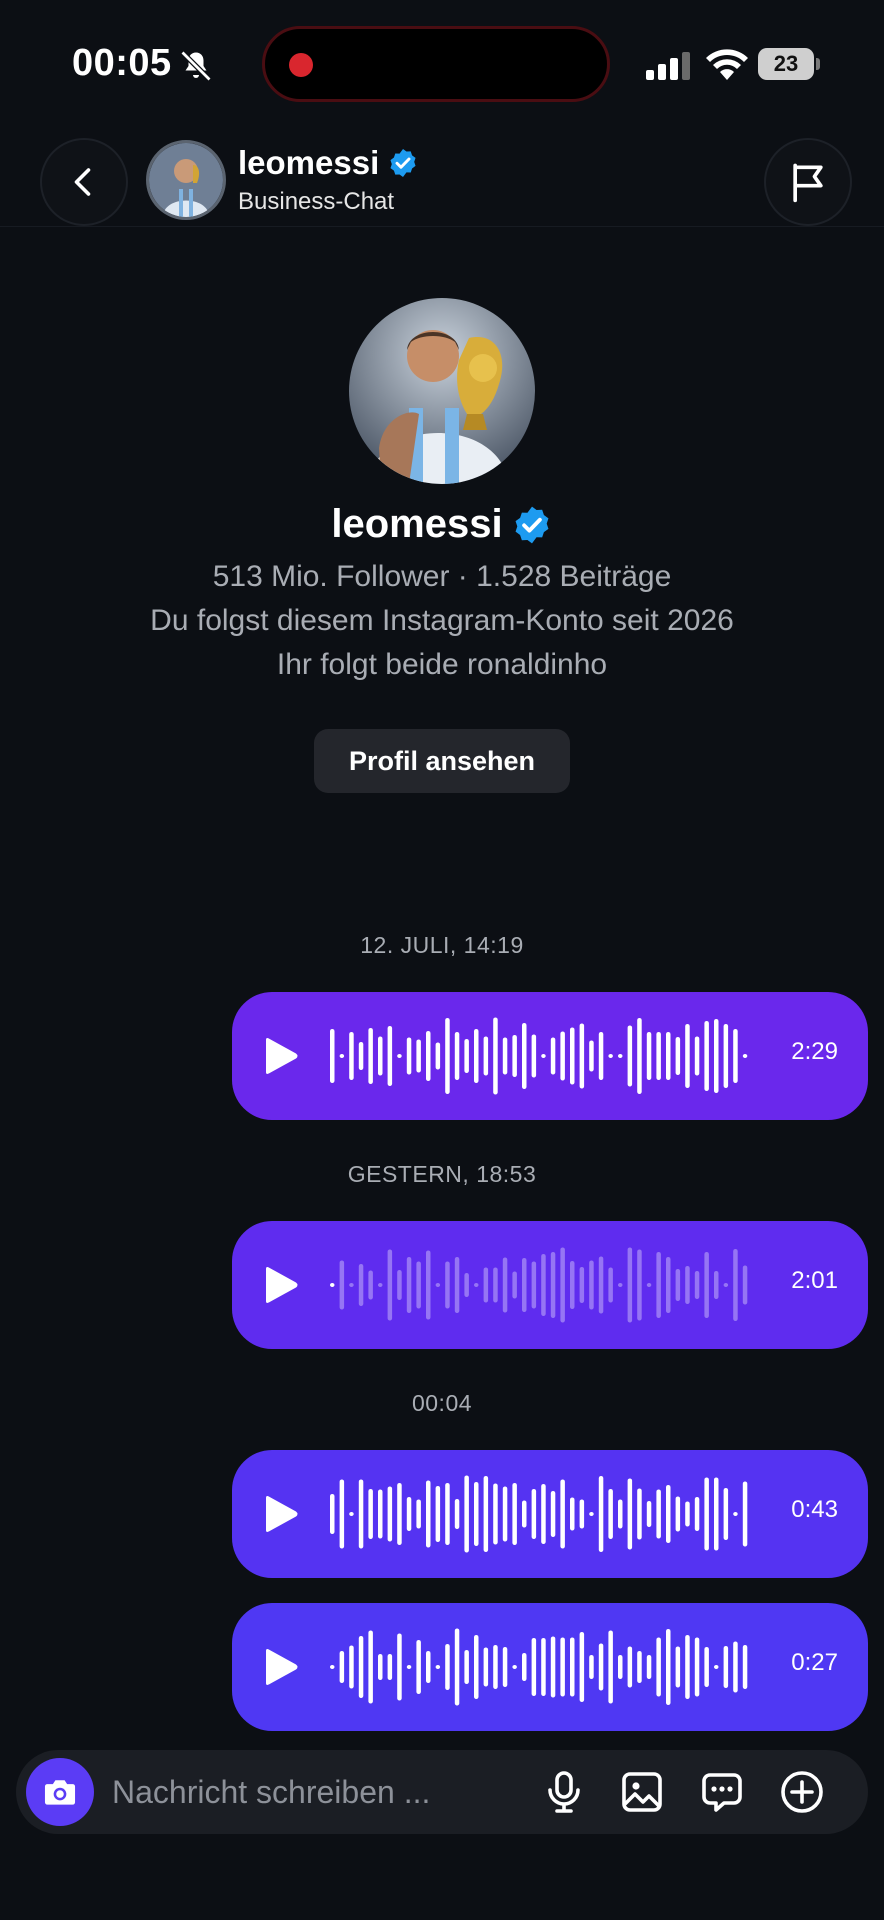 The image size is (884, 1920). Describe the element at coordinates (309, 162) in the screenshot. I see `header-username: leomessi` at that location.